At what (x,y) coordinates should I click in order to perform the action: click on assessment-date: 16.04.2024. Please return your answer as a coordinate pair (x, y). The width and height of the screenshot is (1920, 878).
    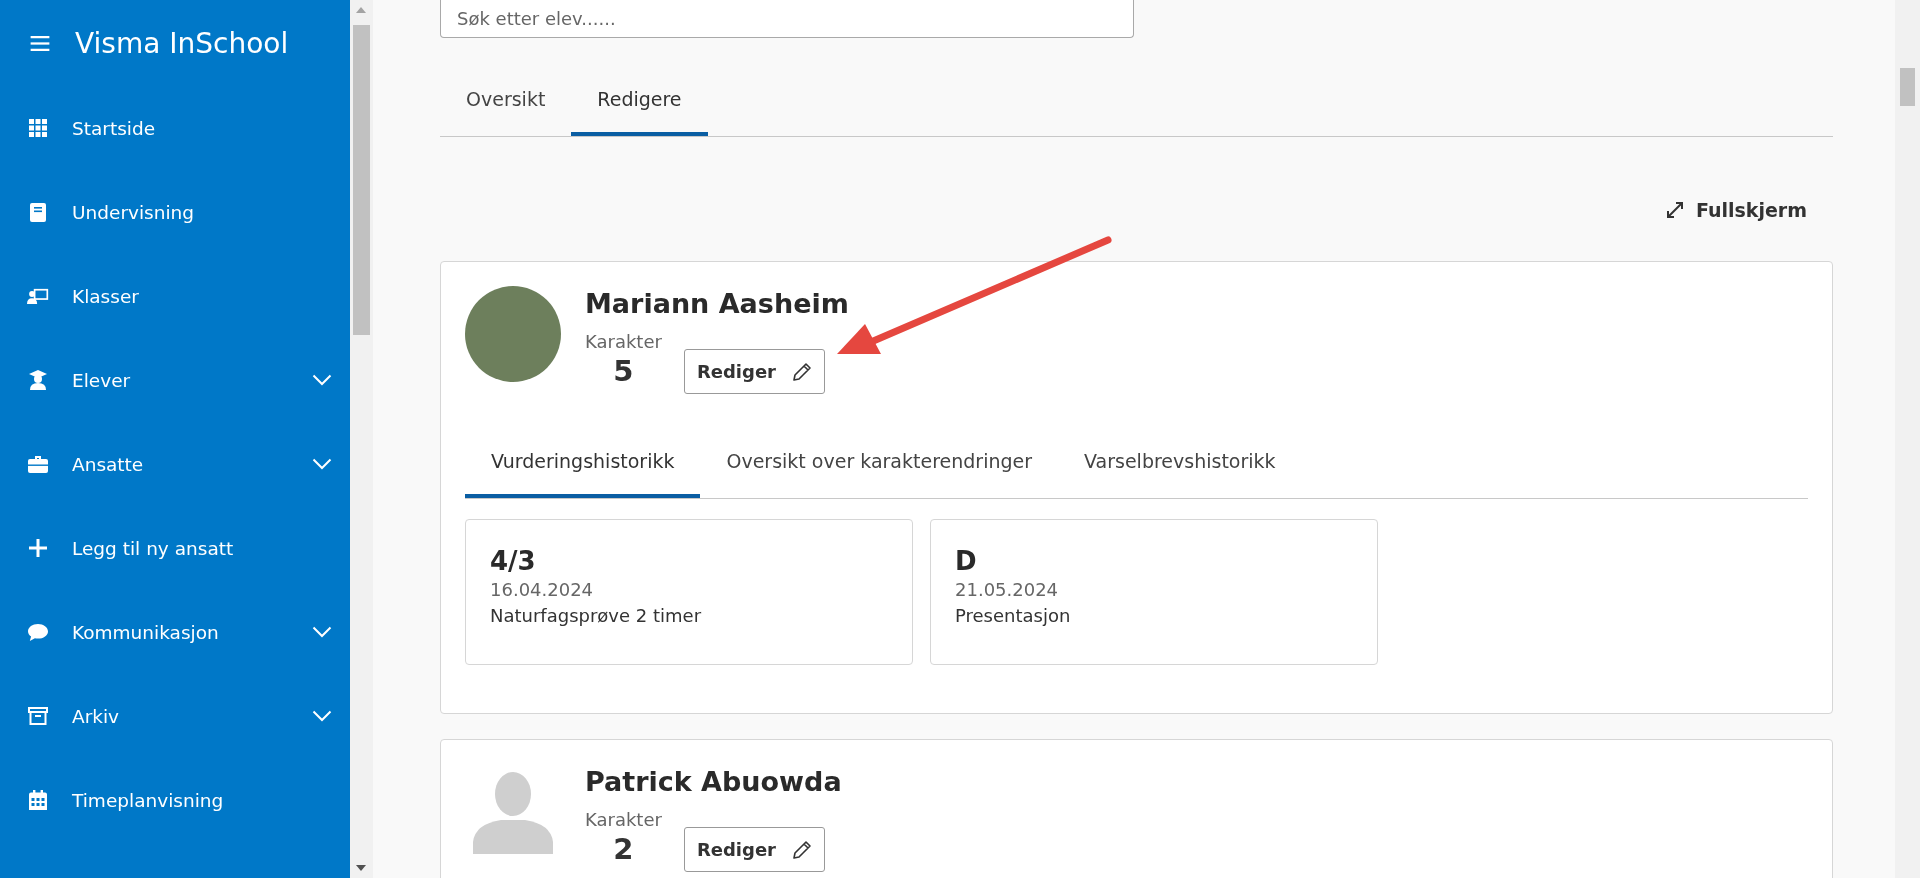
    Looking at the image, I should click on (542, 589).